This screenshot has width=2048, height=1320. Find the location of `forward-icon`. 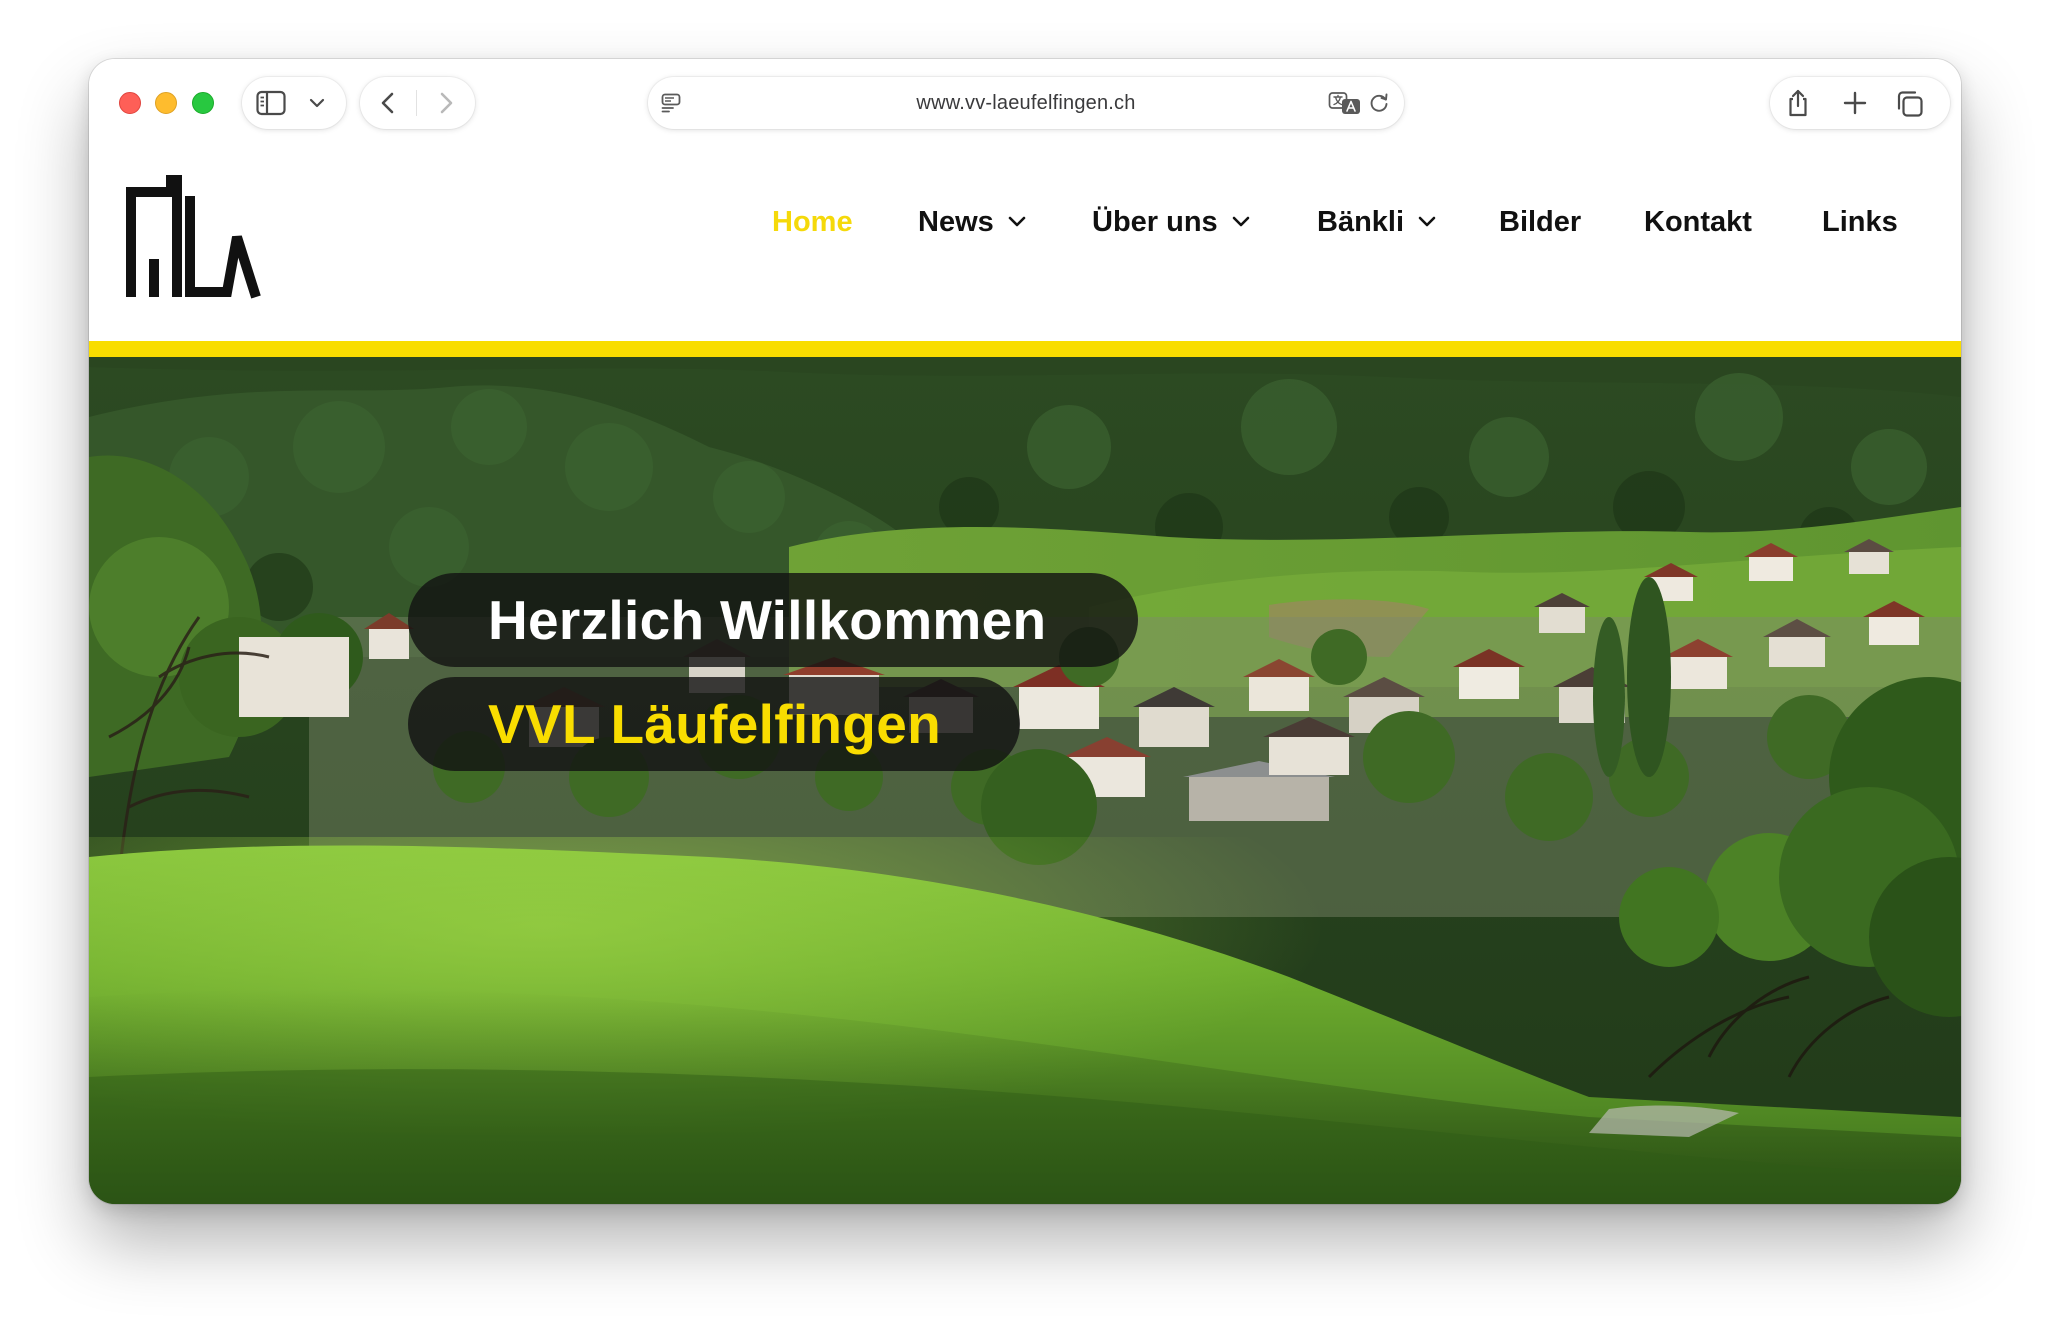

forward-icon is located at coordinates (446, 103).